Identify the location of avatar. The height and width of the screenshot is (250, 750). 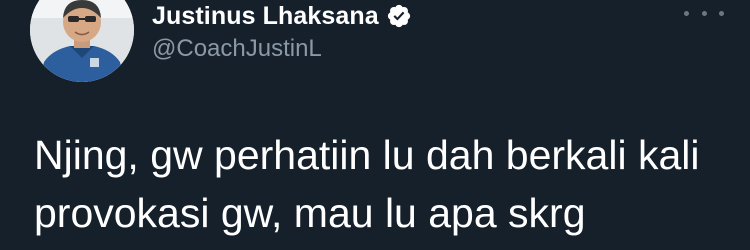
(82, 41).